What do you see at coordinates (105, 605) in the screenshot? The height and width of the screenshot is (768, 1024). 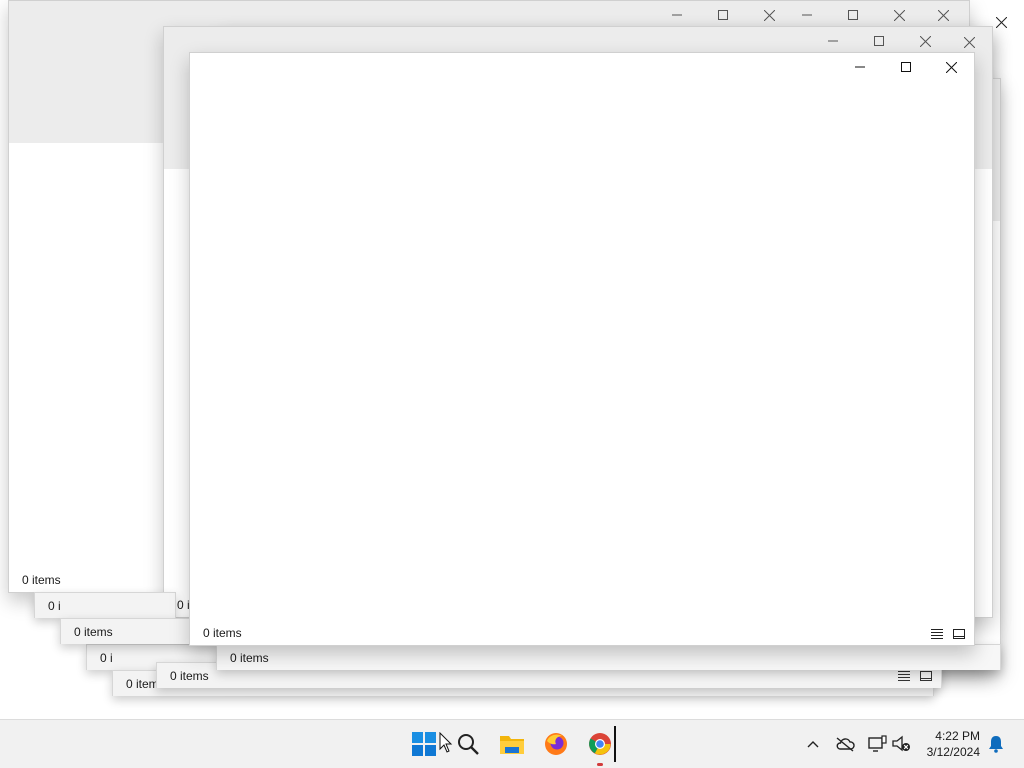 I see `stacked-window-pane: 0 i` at bounding box center [105, 605].